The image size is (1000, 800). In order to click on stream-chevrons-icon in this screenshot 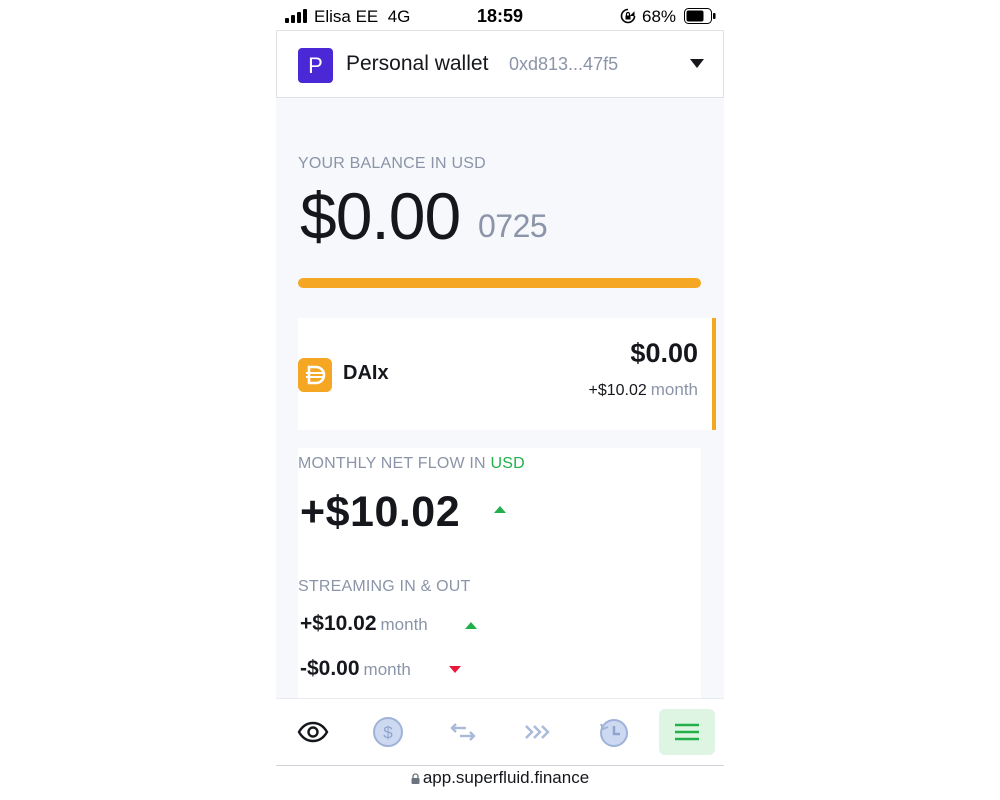, I will do `click(537, 732)`.